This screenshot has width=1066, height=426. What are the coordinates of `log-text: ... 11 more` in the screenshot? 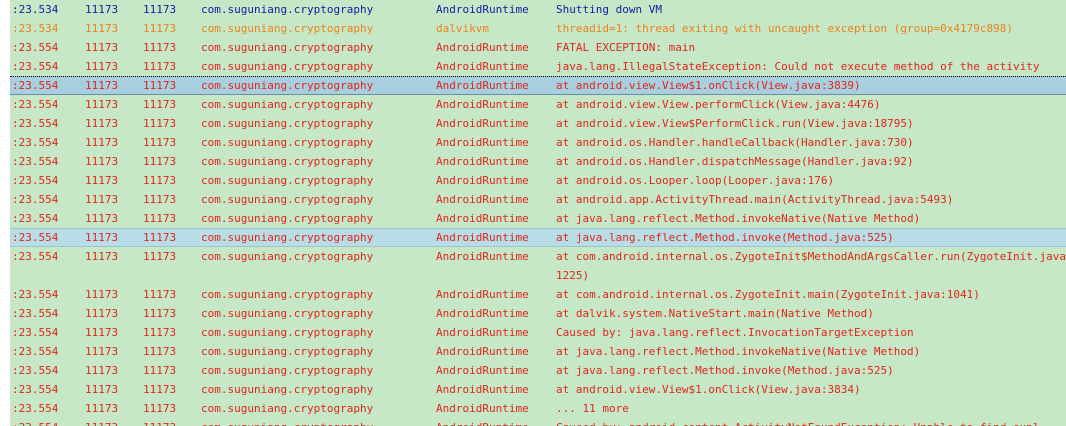 It's located at (592, 408).